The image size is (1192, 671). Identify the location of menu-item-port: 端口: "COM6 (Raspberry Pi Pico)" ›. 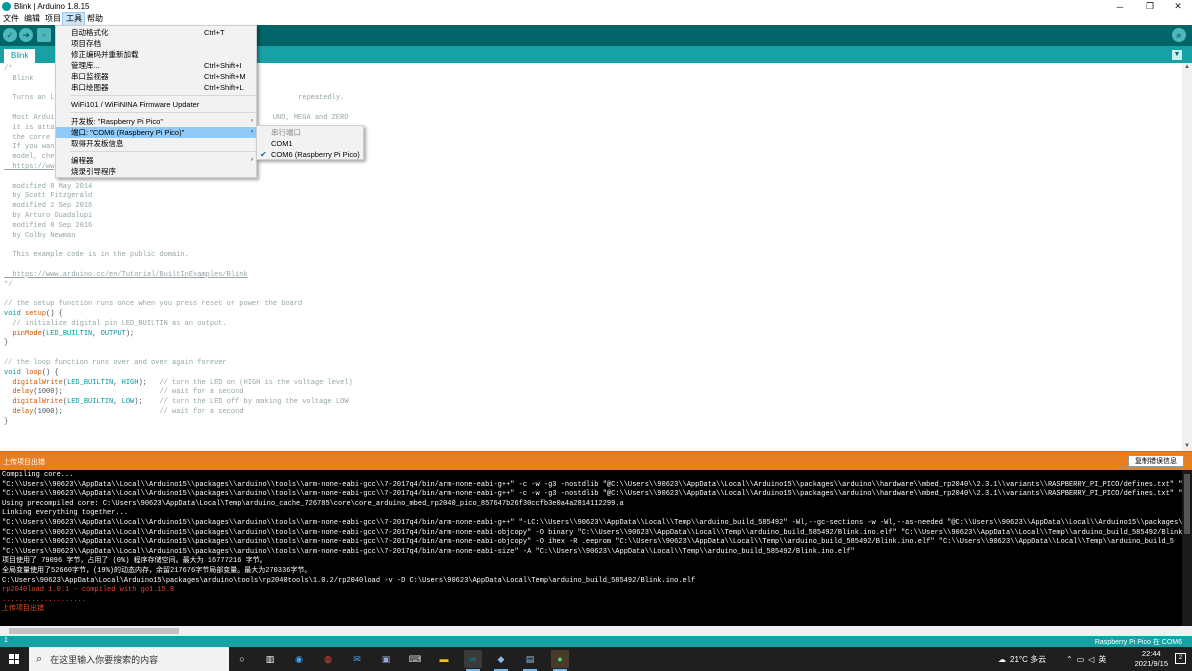
(156, 132).